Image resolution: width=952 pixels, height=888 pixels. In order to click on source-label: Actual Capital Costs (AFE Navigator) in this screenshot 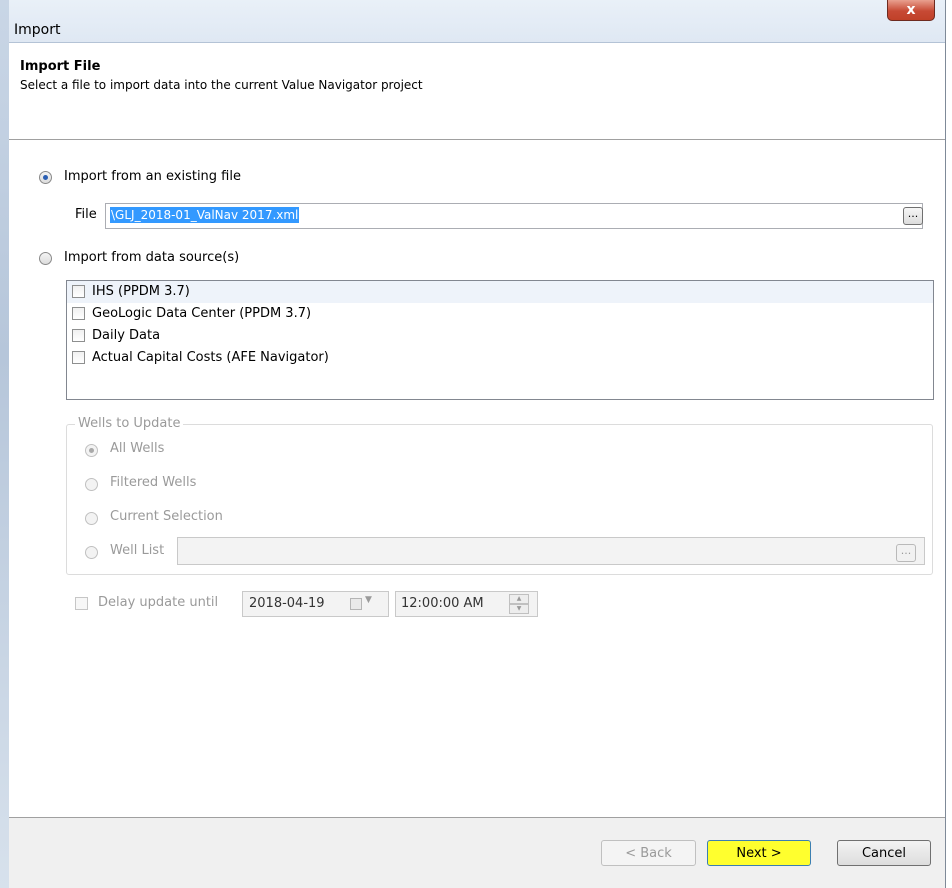, I will do `click(210, 357)`.